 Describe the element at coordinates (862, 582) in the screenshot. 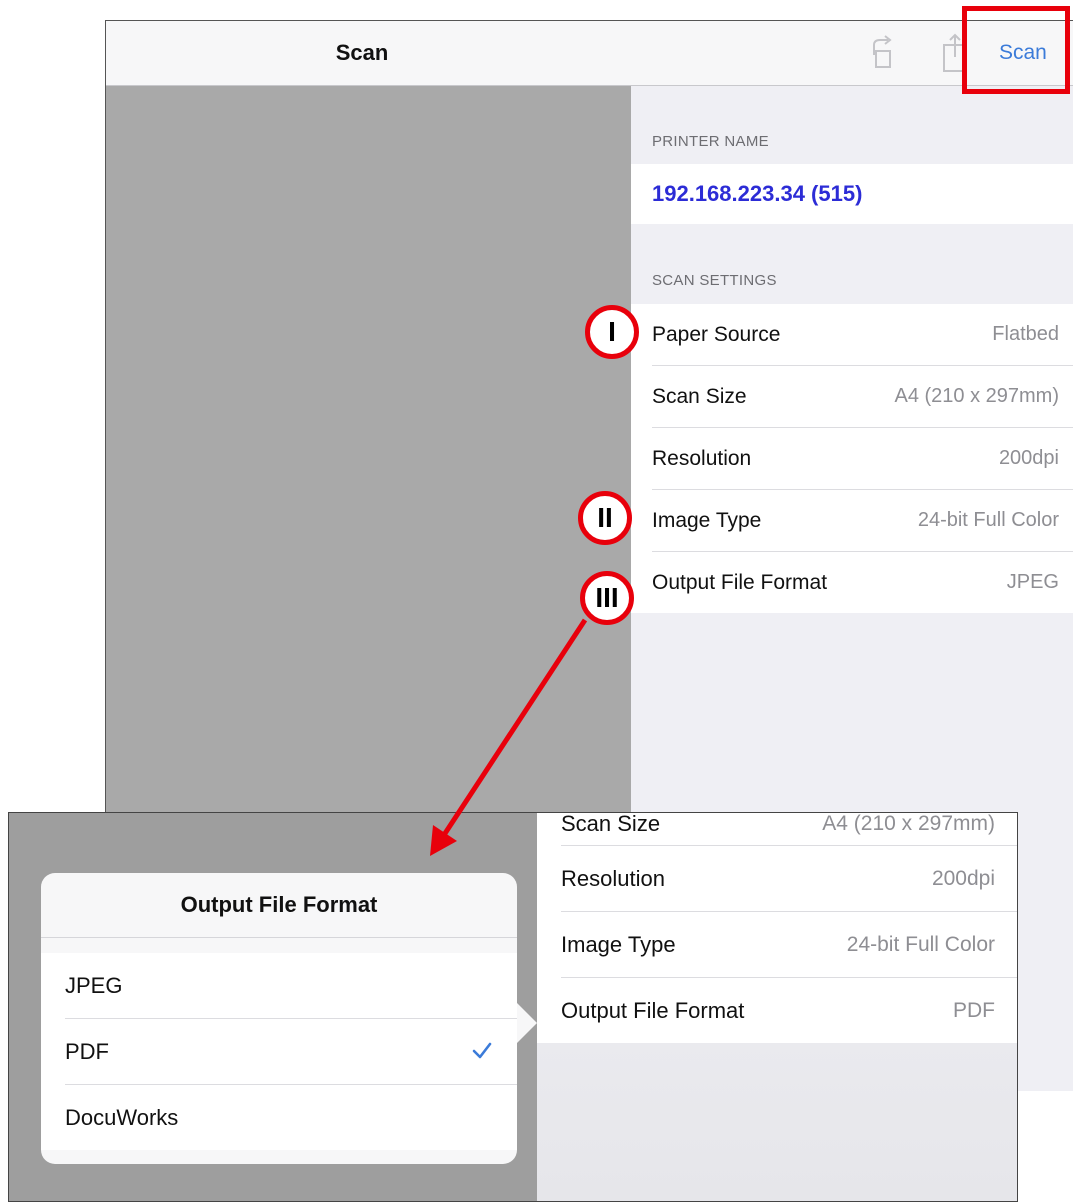

I see `setting-row-output-file-format: Output File Format JPEG` at that location.